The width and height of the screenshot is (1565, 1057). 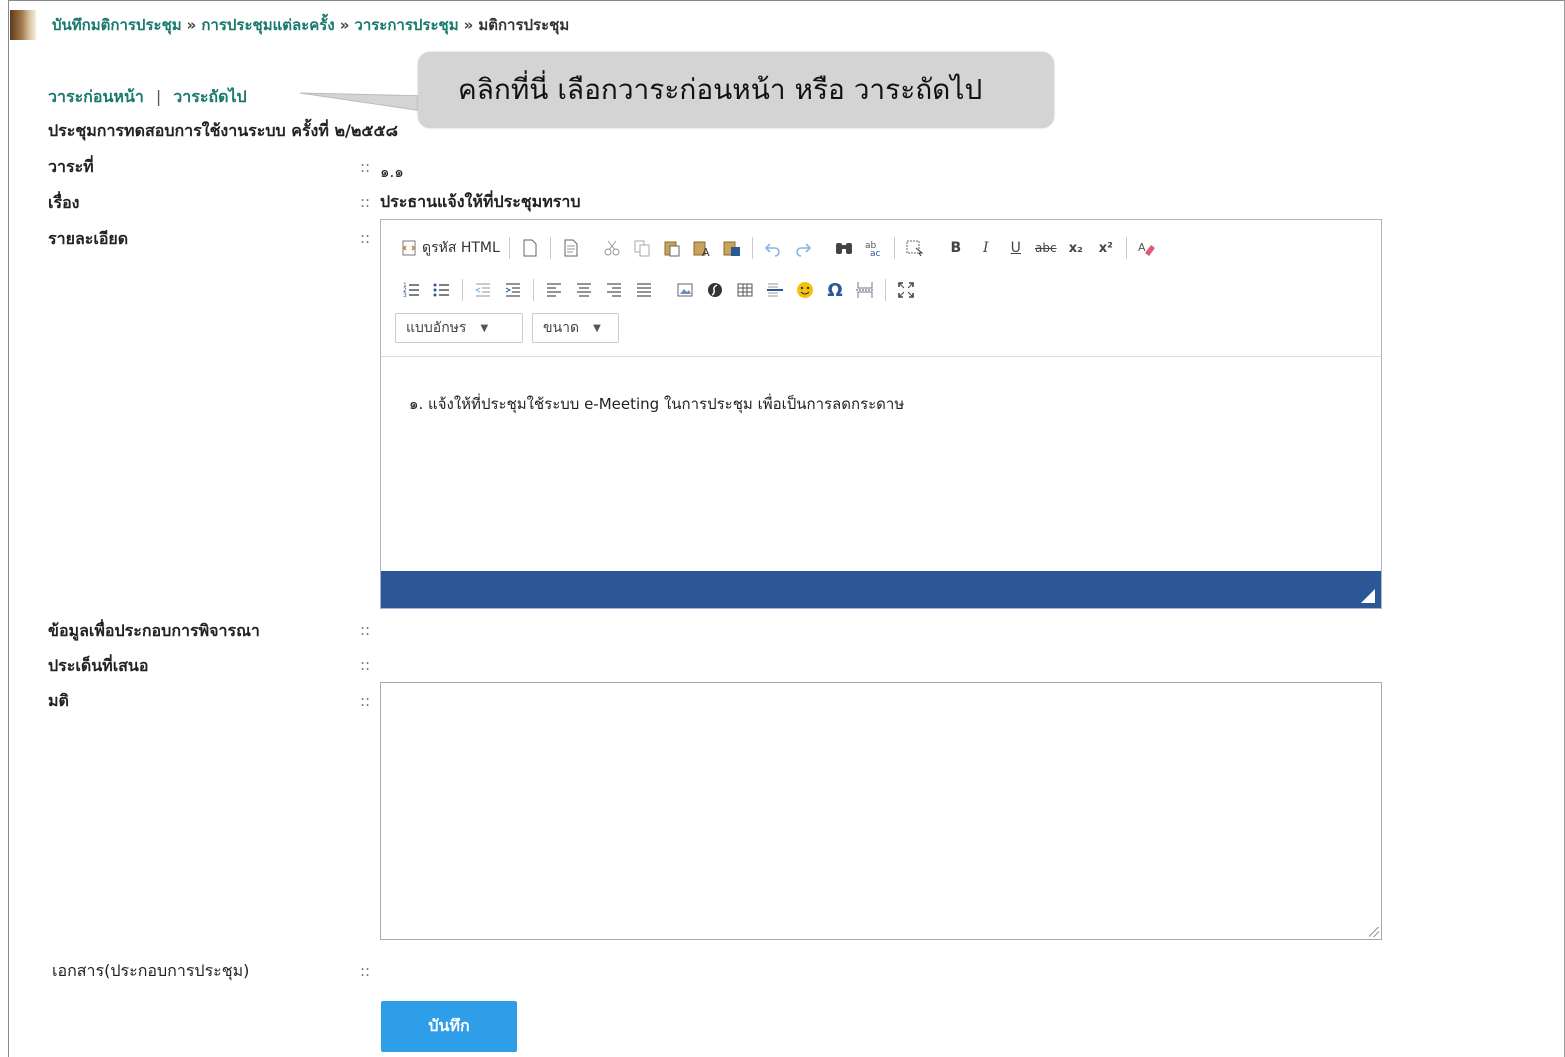 I want to click on smiley-icon, so click(x=805, y=290).